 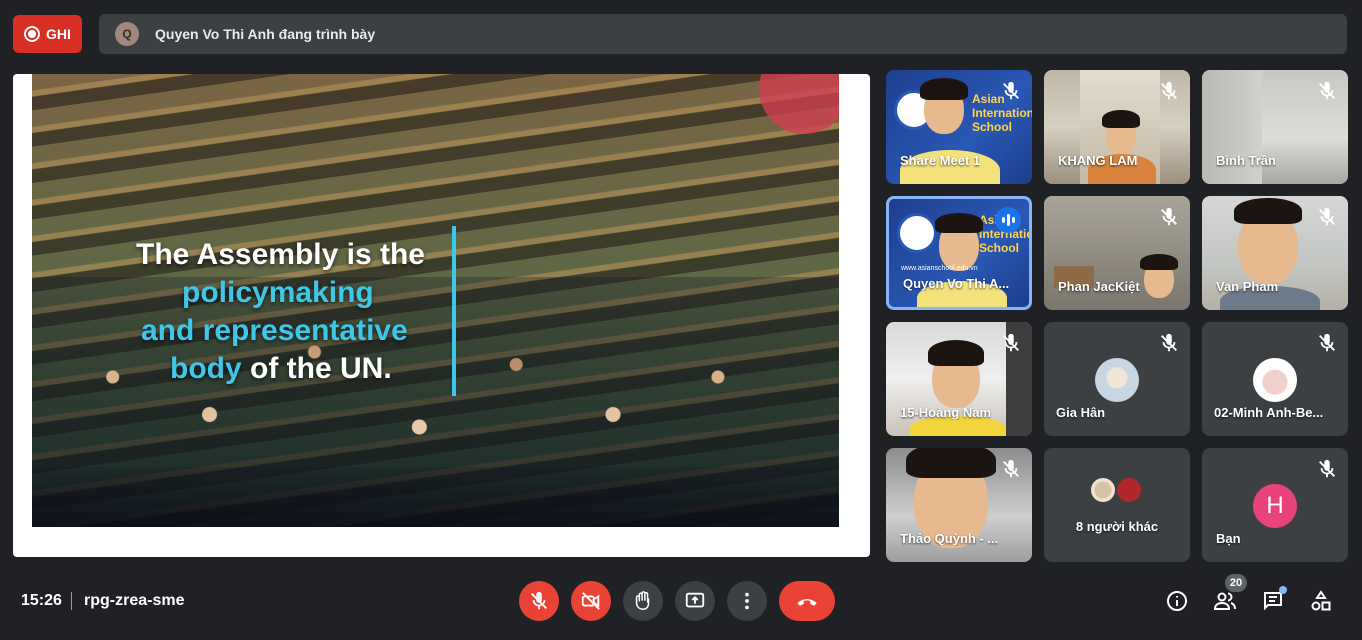 I want to click on meeting-code: rpg-zrea-sme, so click(x=134, y=600).